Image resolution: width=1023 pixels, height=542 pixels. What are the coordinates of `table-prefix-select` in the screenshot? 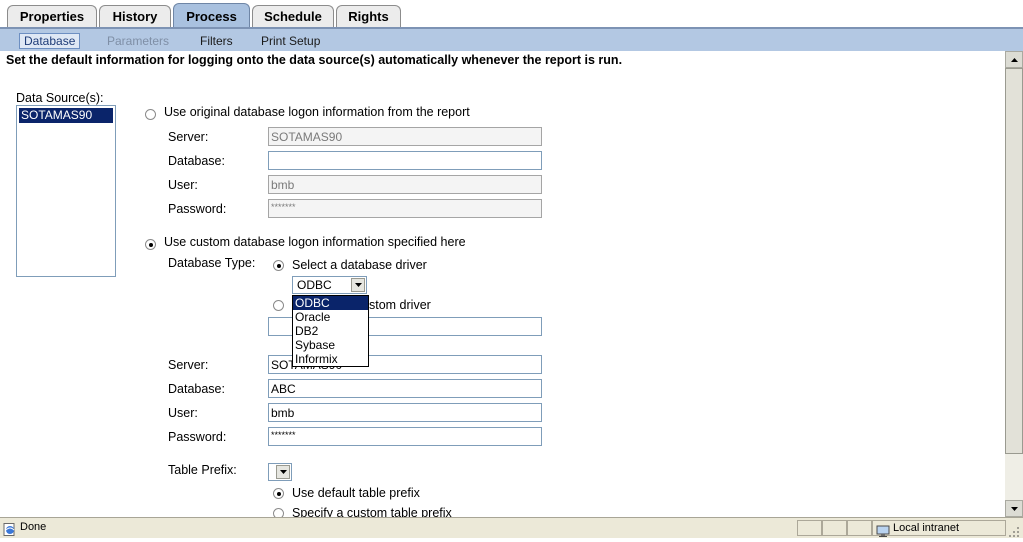 It's located at (280, 472).